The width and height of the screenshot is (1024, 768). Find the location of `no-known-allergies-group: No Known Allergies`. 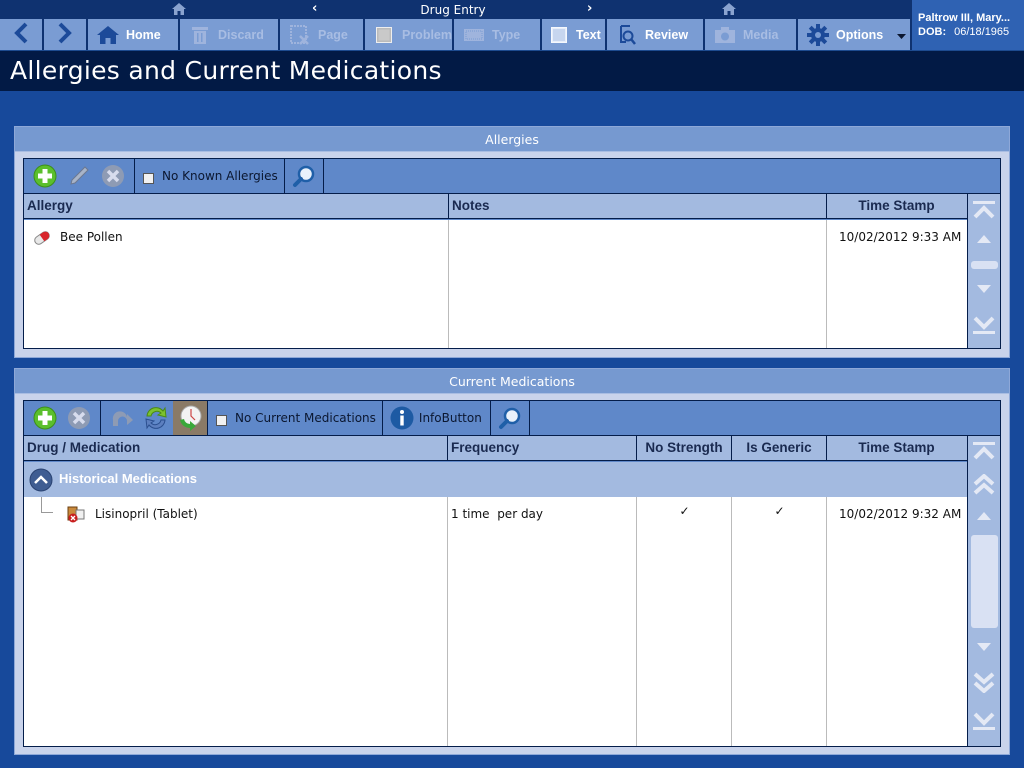

no-known-allergies-group: No Known Allergies is located at coordinates (210, 176).